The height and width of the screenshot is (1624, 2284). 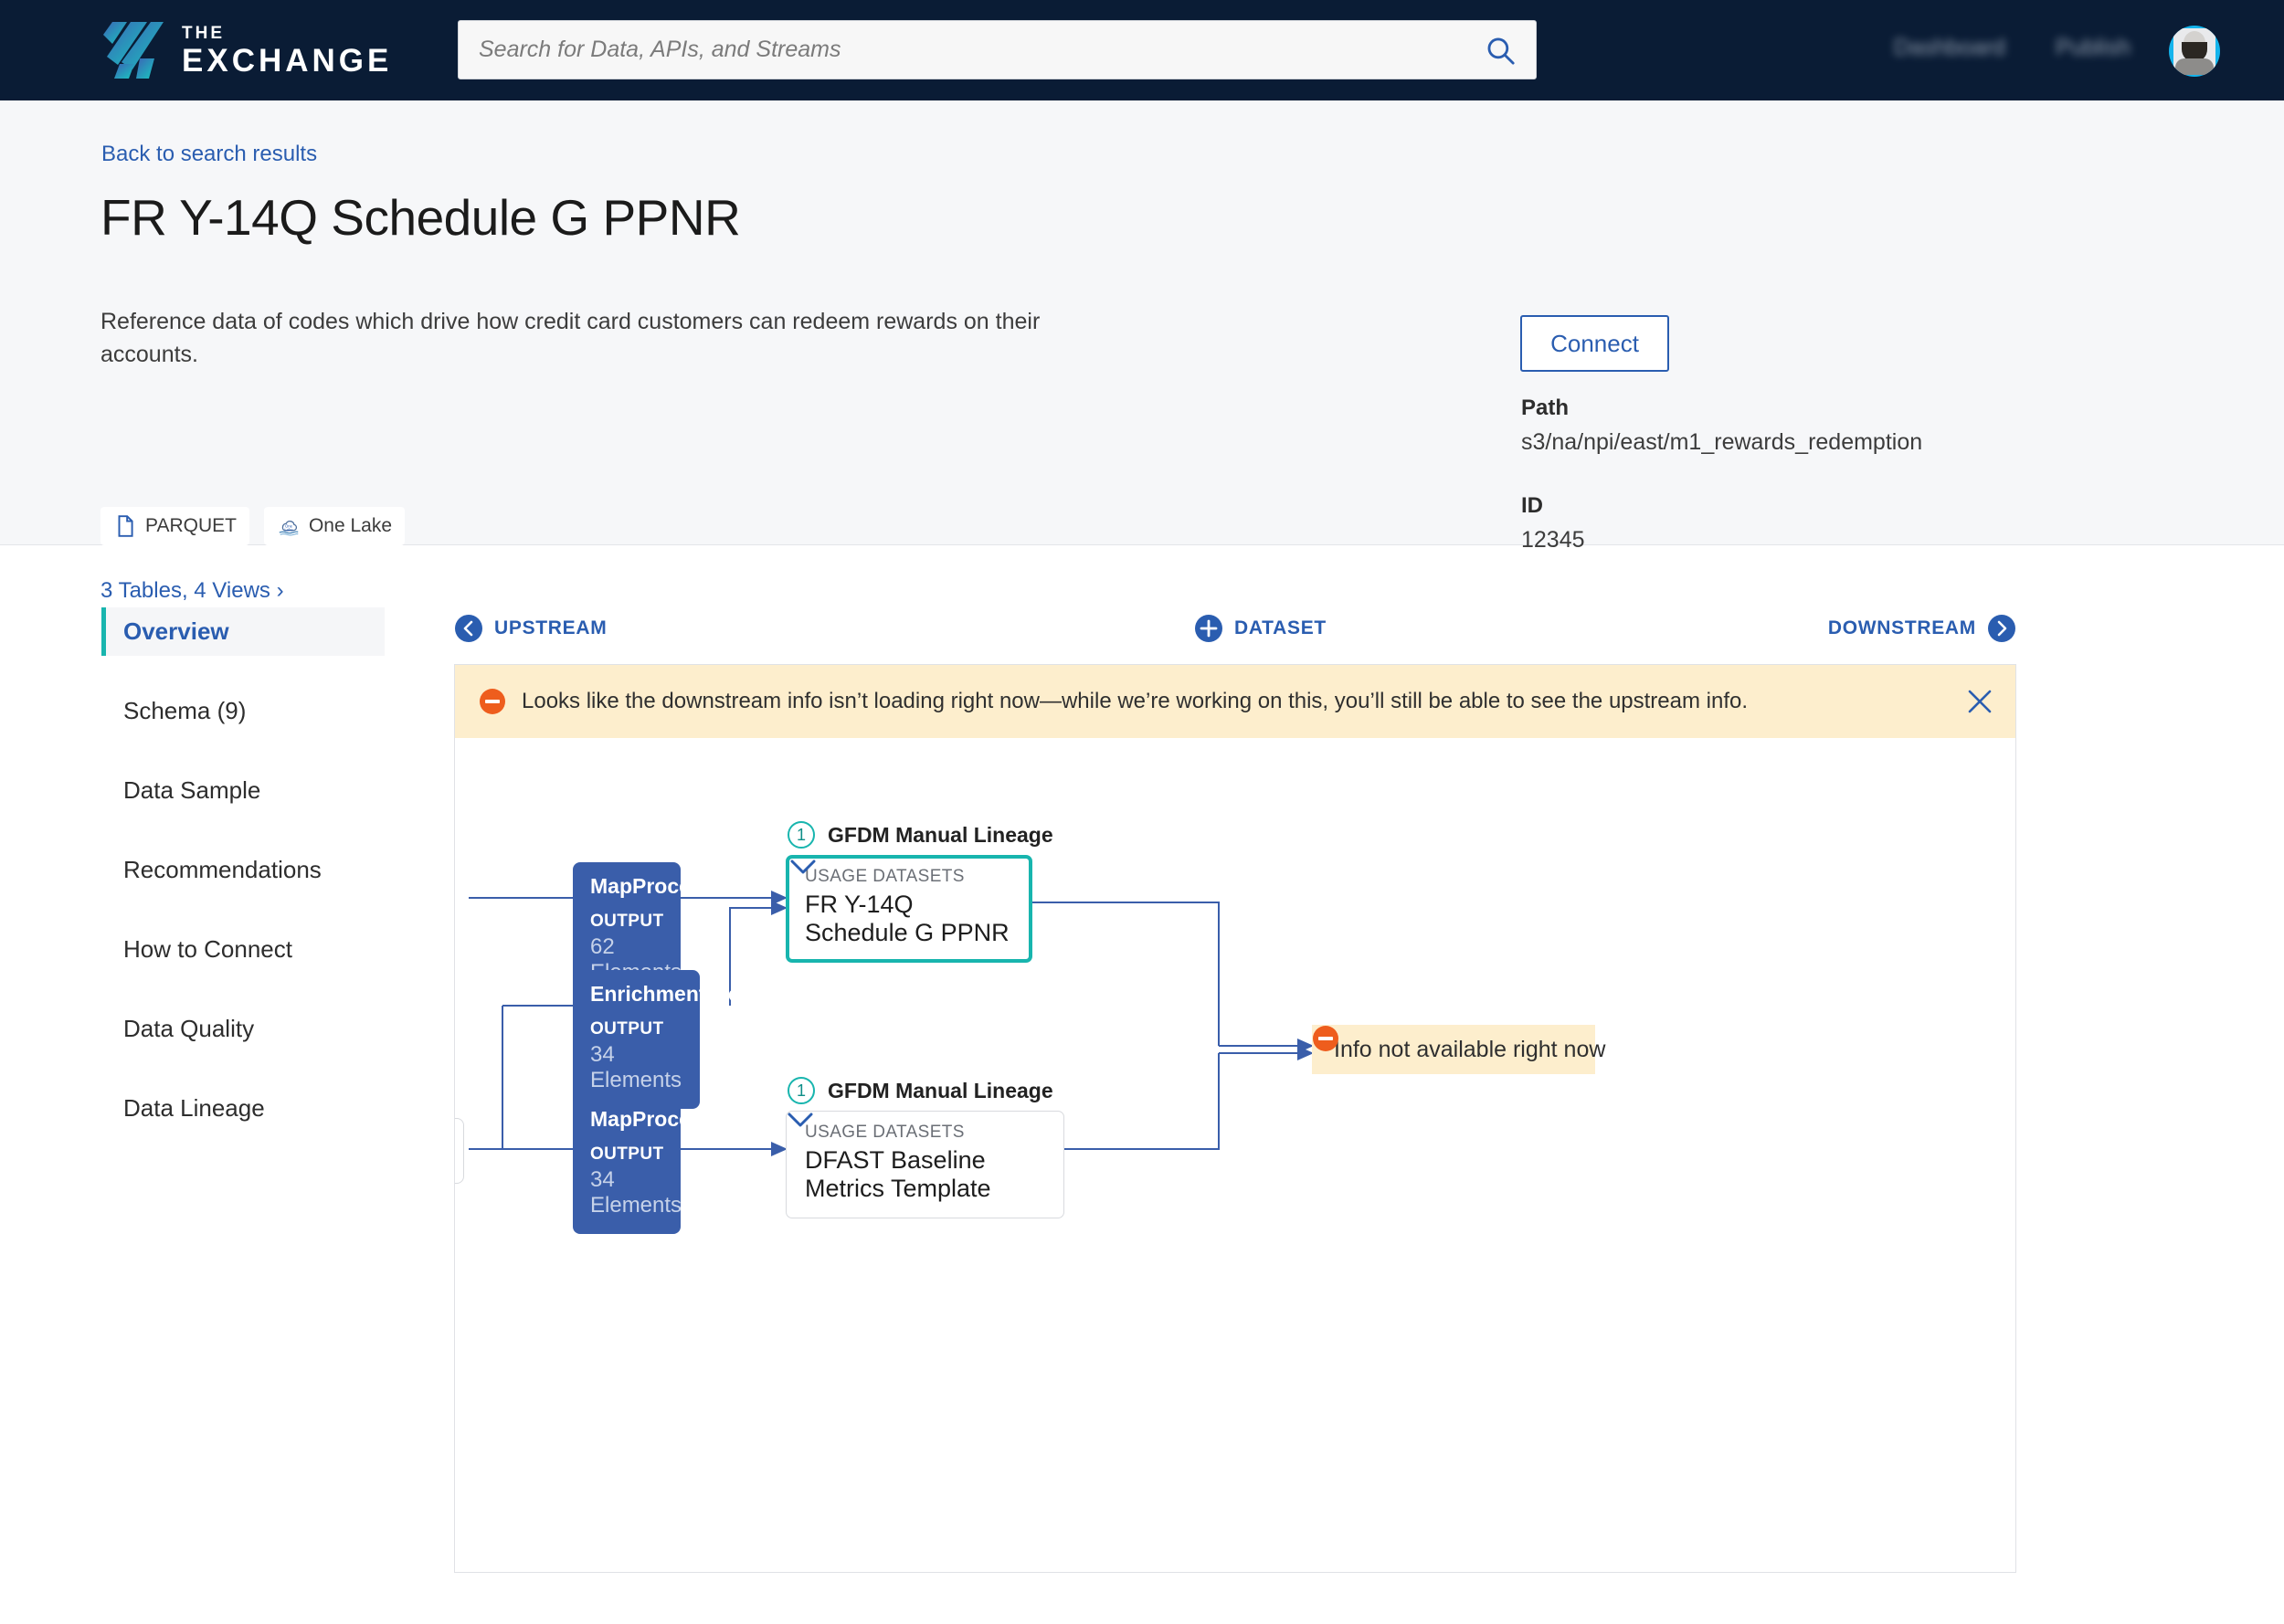 What do you see at coordinates (1470, 1049) in the screenshot?
I see `info-pill-text: Info not available right now` at bounding box center [1470, 1049].